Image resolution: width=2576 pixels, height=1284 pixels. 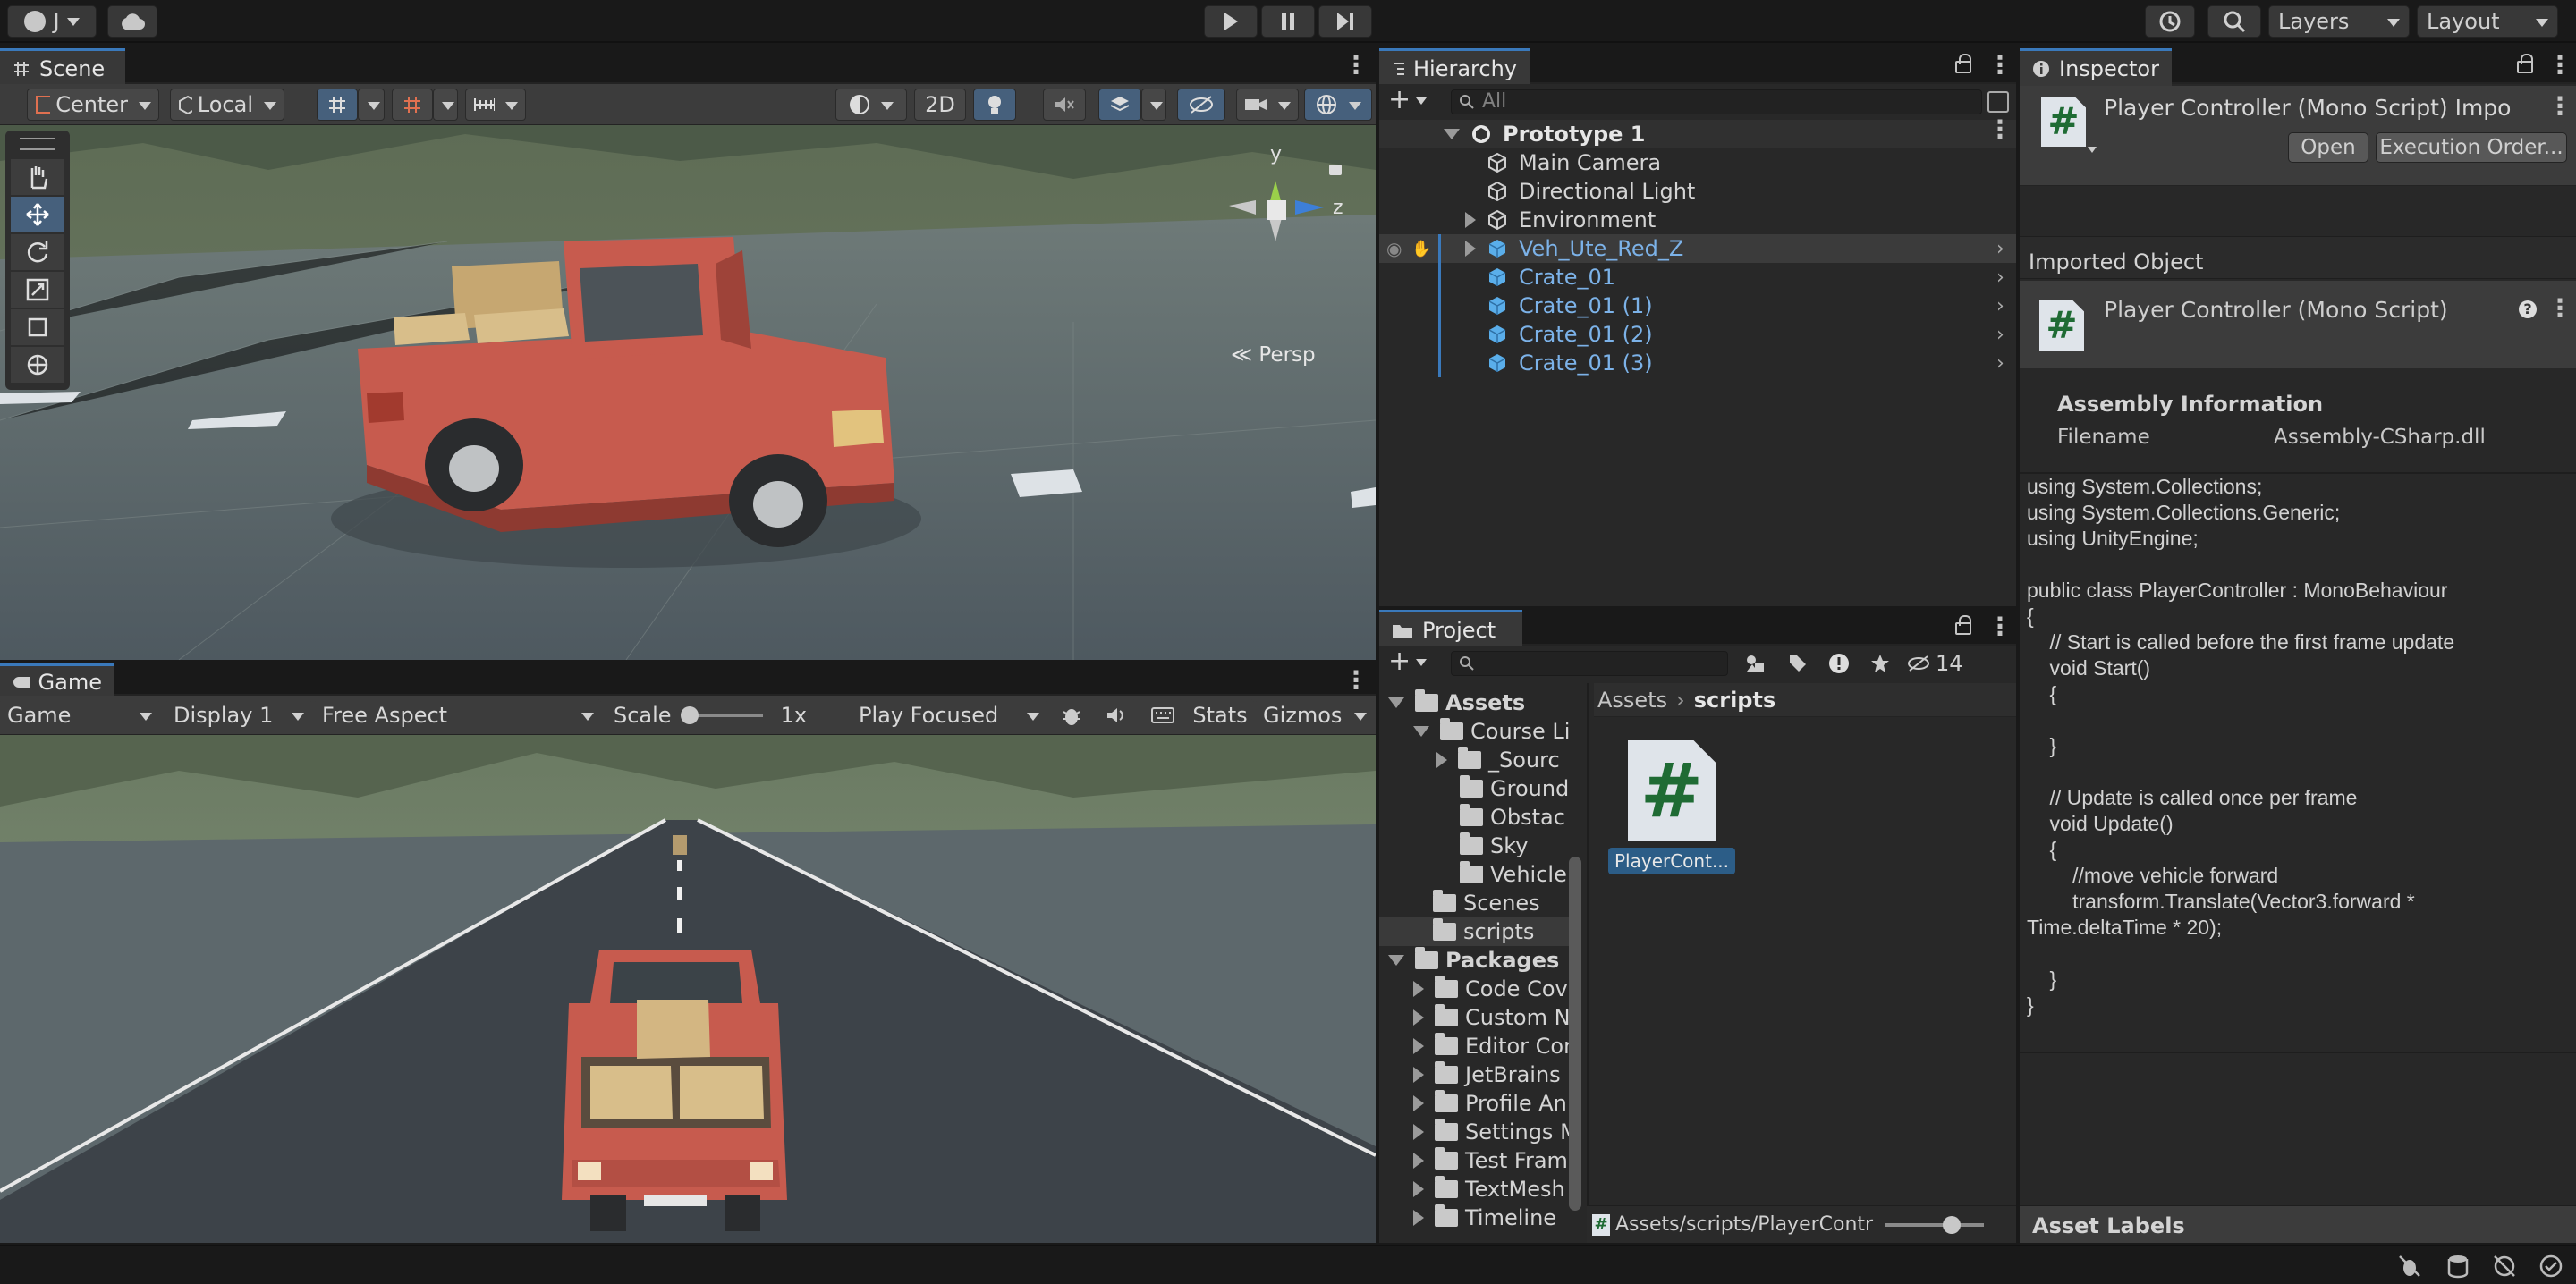 I want to click on orientation-gizmo: y z, so click(x=1286, y=210).